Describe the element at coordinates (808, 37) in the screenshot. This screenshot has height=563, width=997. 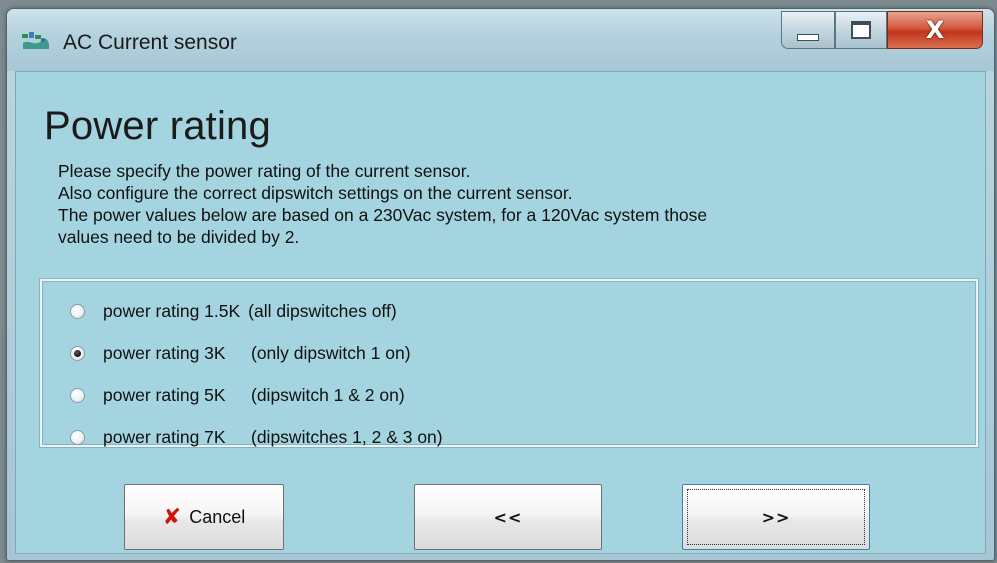
I see `minimize-icon` at that location.